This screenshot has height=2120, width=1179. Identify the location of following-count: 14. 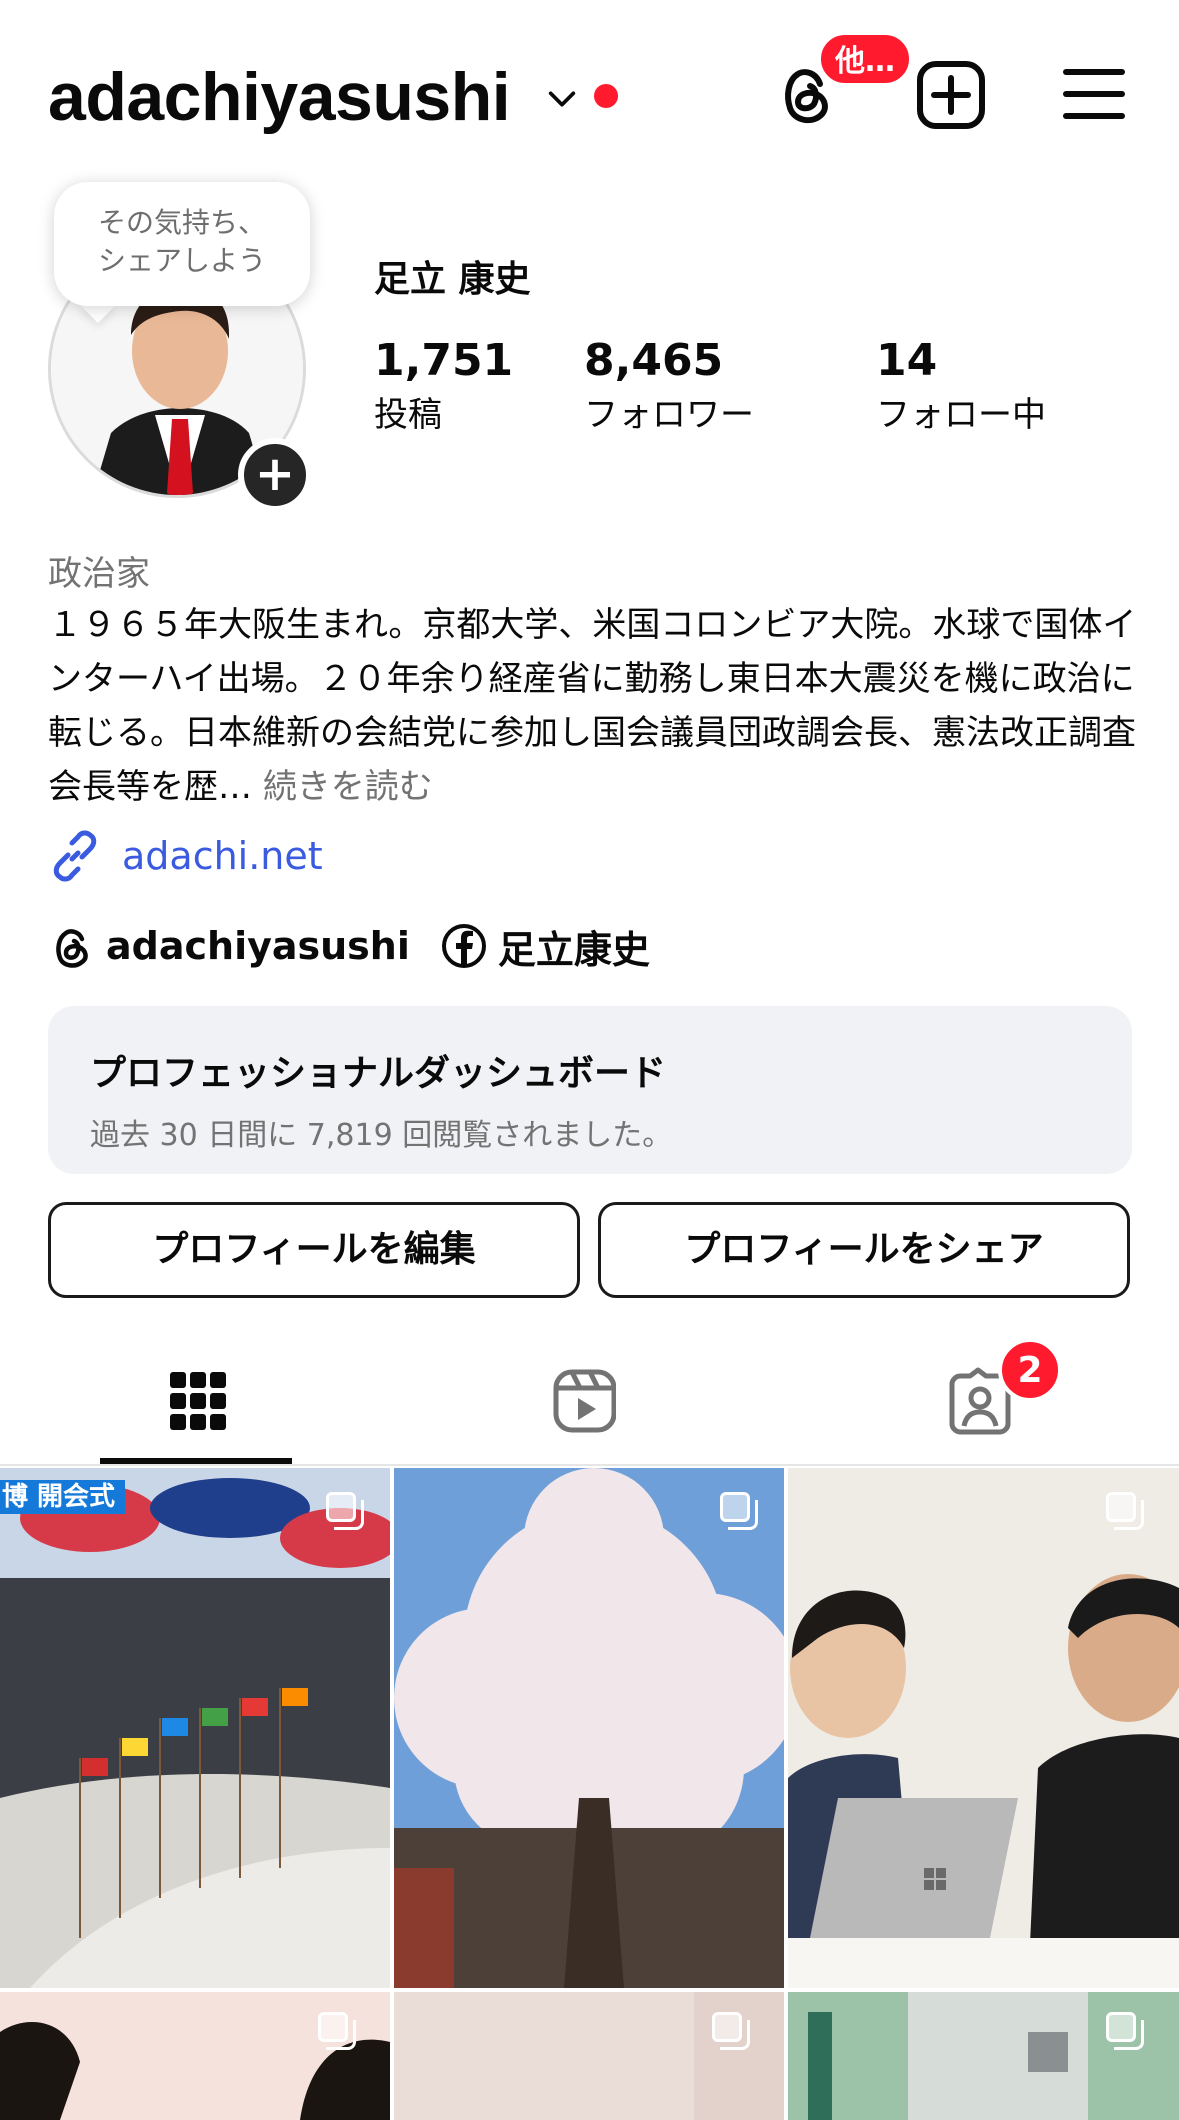
(907, 360).